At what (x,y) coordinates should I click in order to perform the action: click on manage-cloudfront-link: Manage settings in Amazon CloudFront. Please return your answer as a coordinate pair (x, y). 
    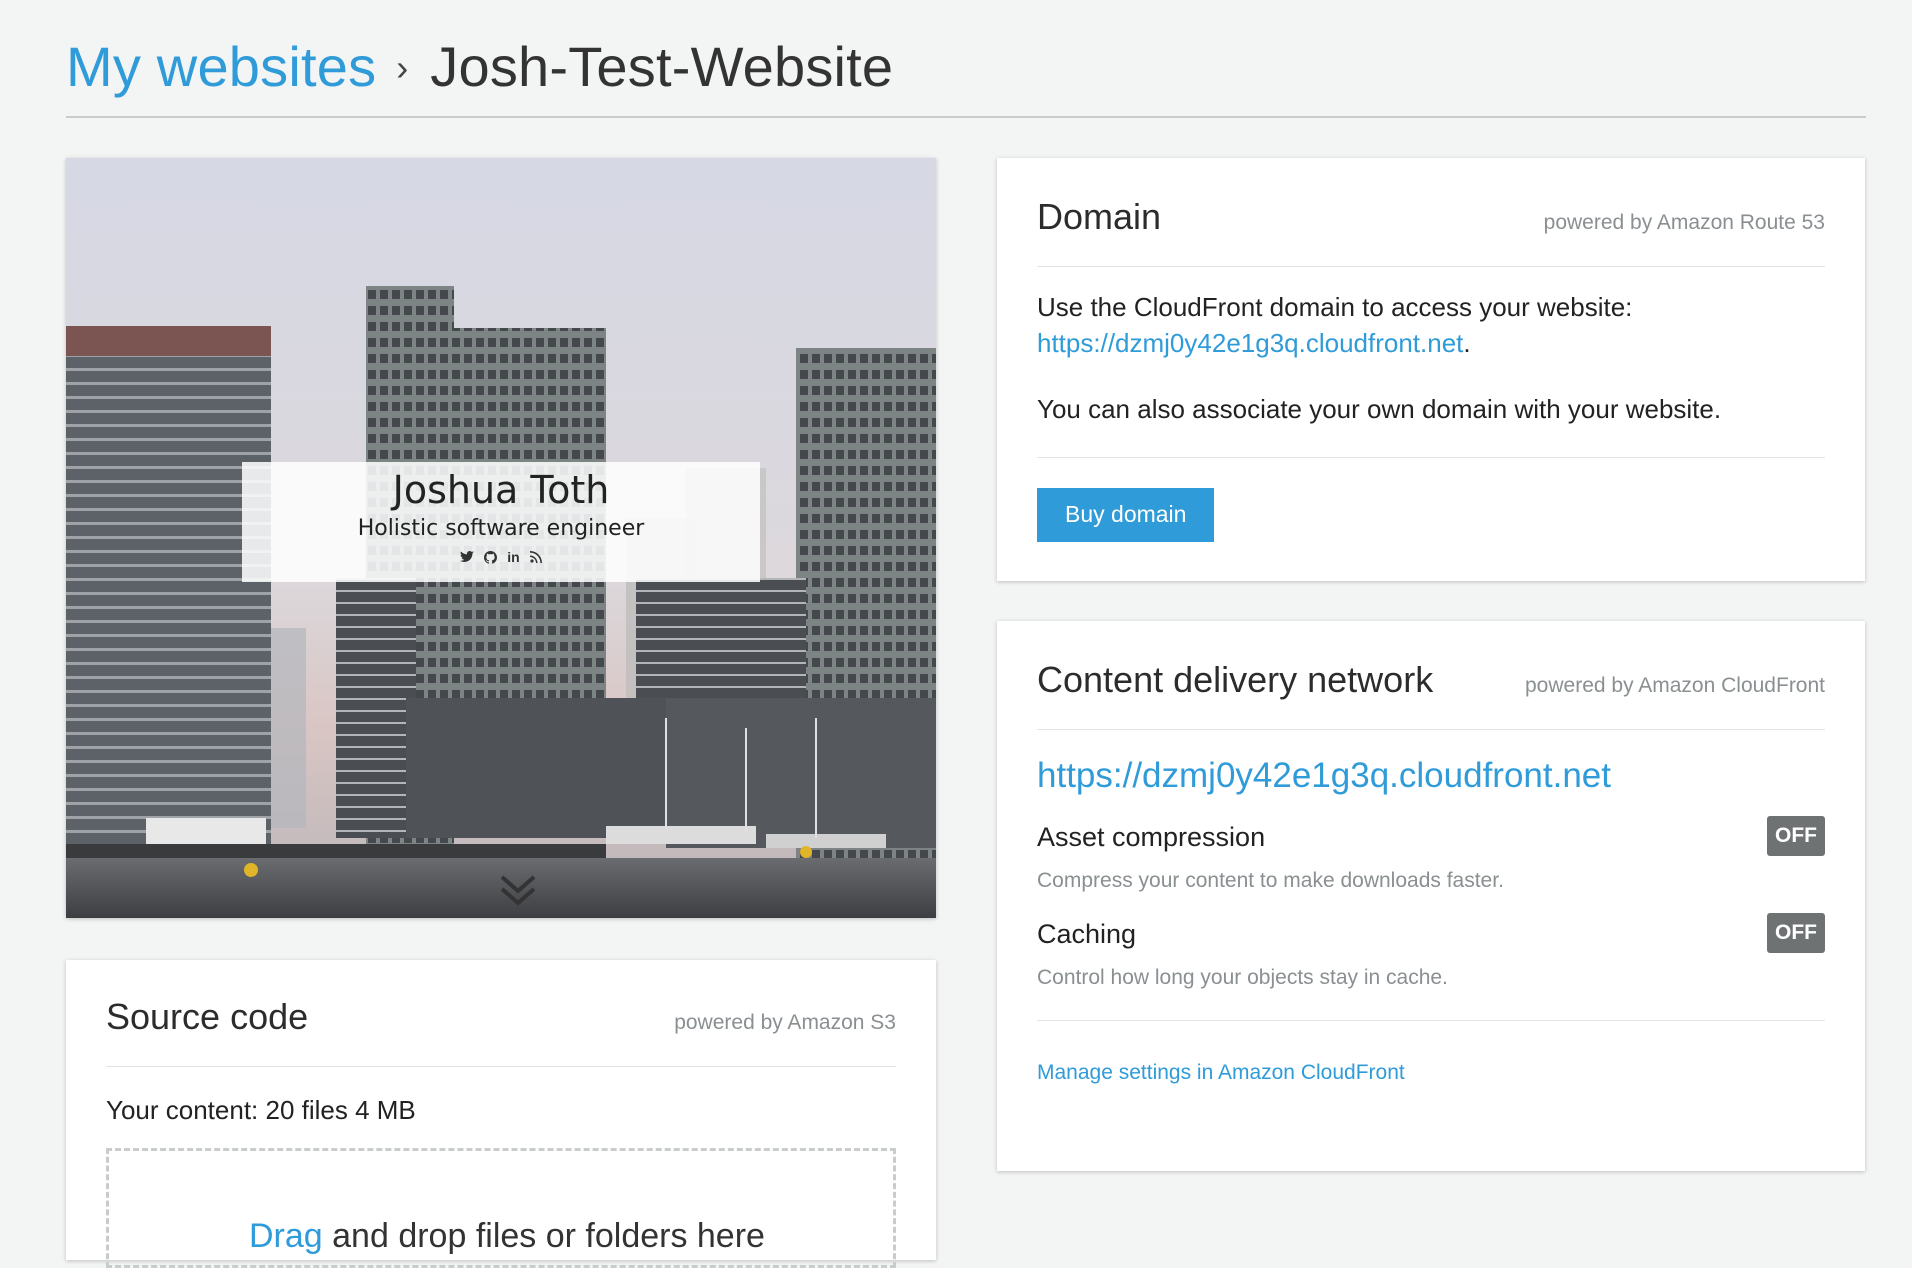
    Looking at the image, I should click on (1431, 1073).